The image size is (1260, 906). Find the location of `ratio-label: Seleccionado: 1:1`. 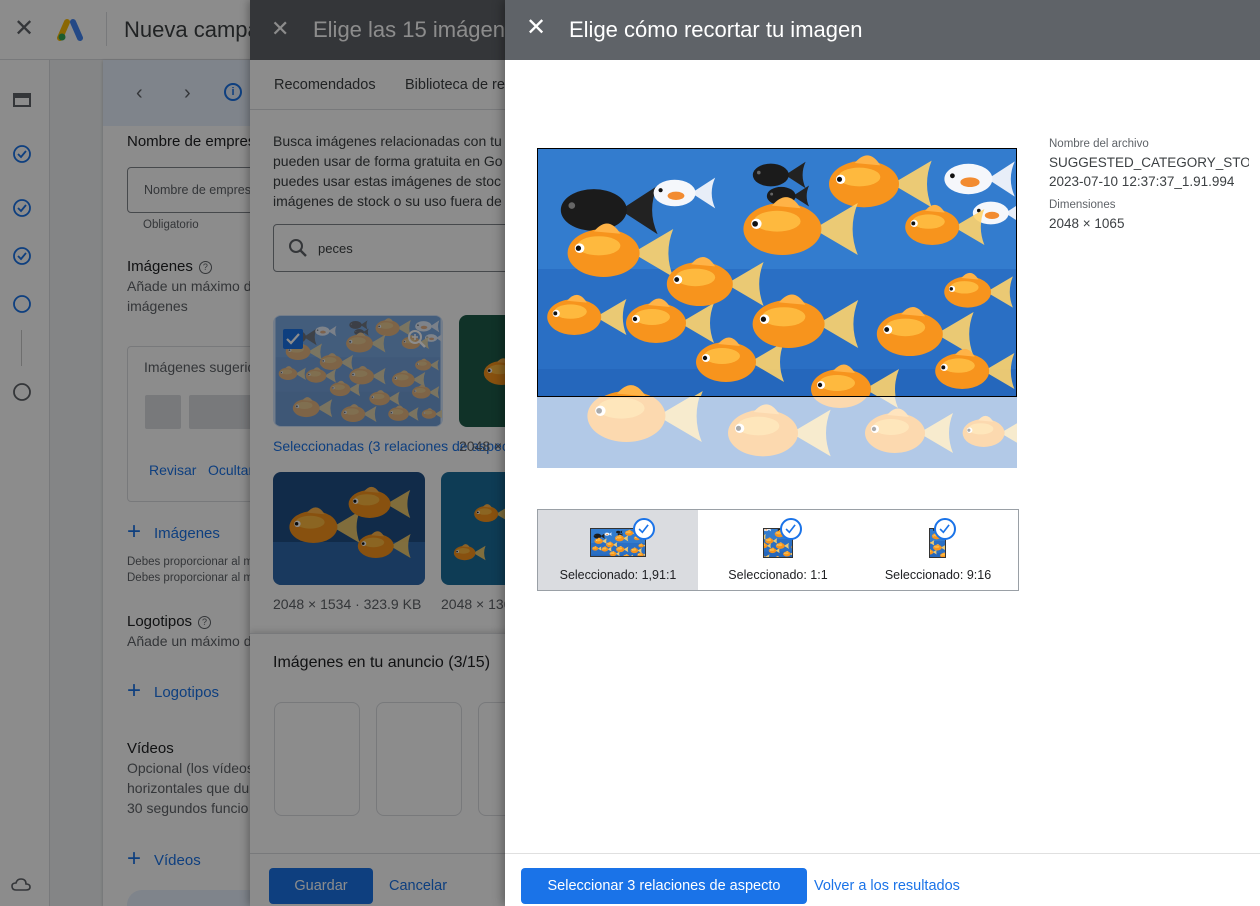

ratio-label: Seleccionado: 1:1 is located at coordinates (778, 575).